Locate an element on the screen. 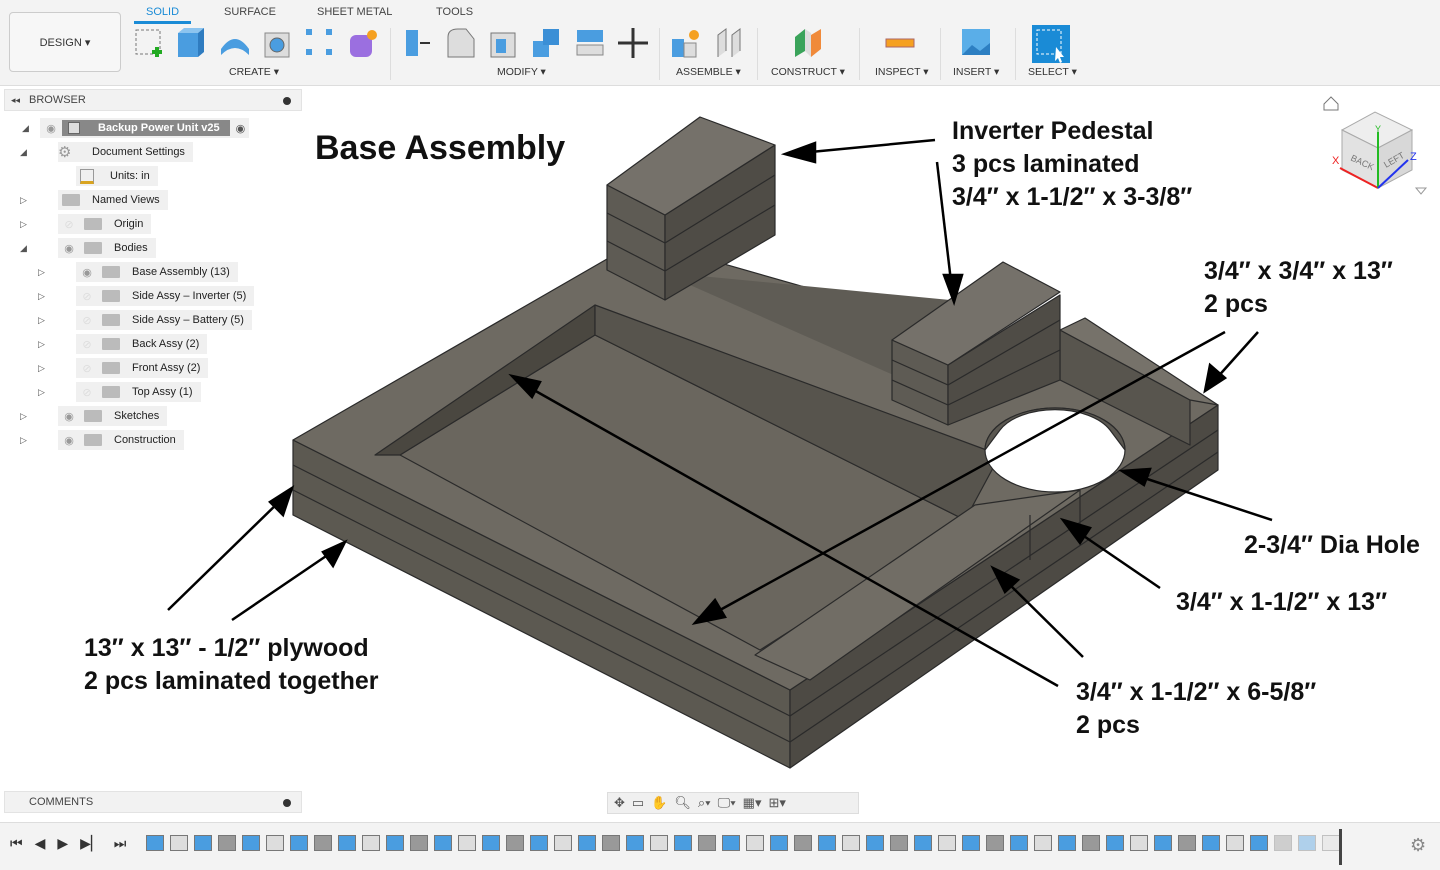 The height and width of the screenshot is (870, 1440). svg-text: Y is located at coordinates (1378, 129).